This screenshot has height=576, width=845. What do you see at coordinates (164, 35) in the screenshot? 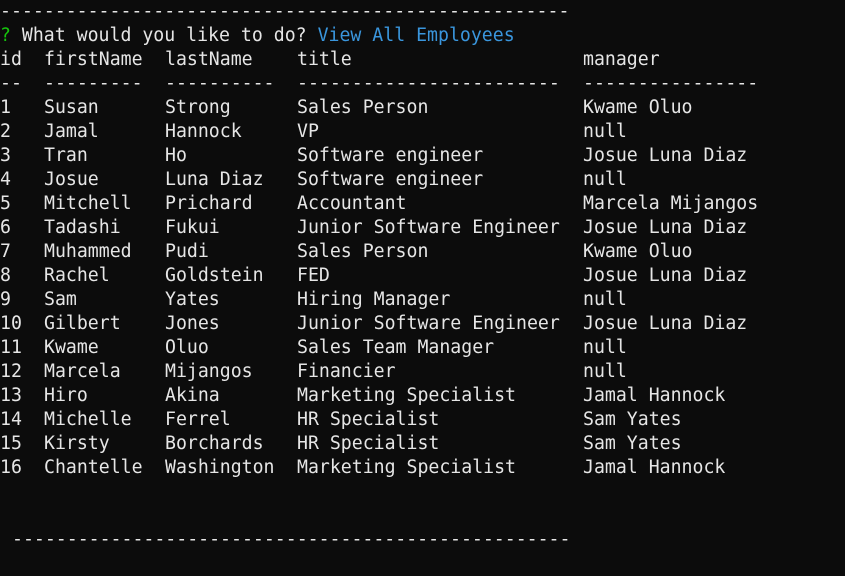
I see `prompt-question: What would you like to do?` at bounding box center [164, 35].